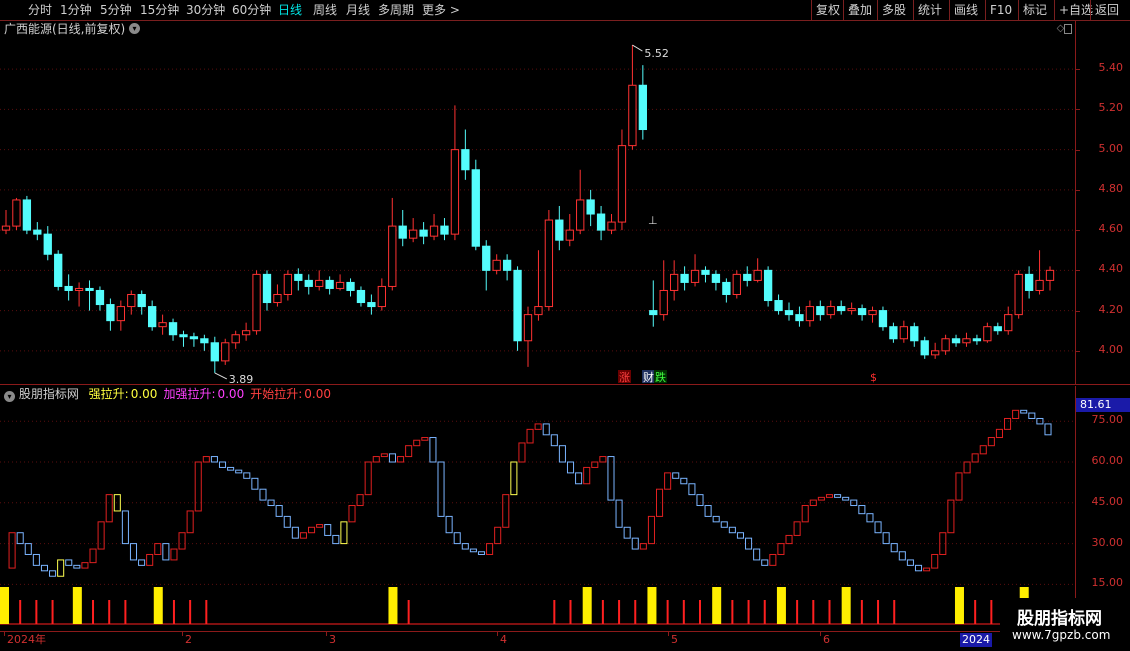 The width and height of the screenshot is (1130, 651). What do you see at coordinates (158, 605) in the screenshot?
I see `signal-bar-strong` at bounding box center [158, 605].